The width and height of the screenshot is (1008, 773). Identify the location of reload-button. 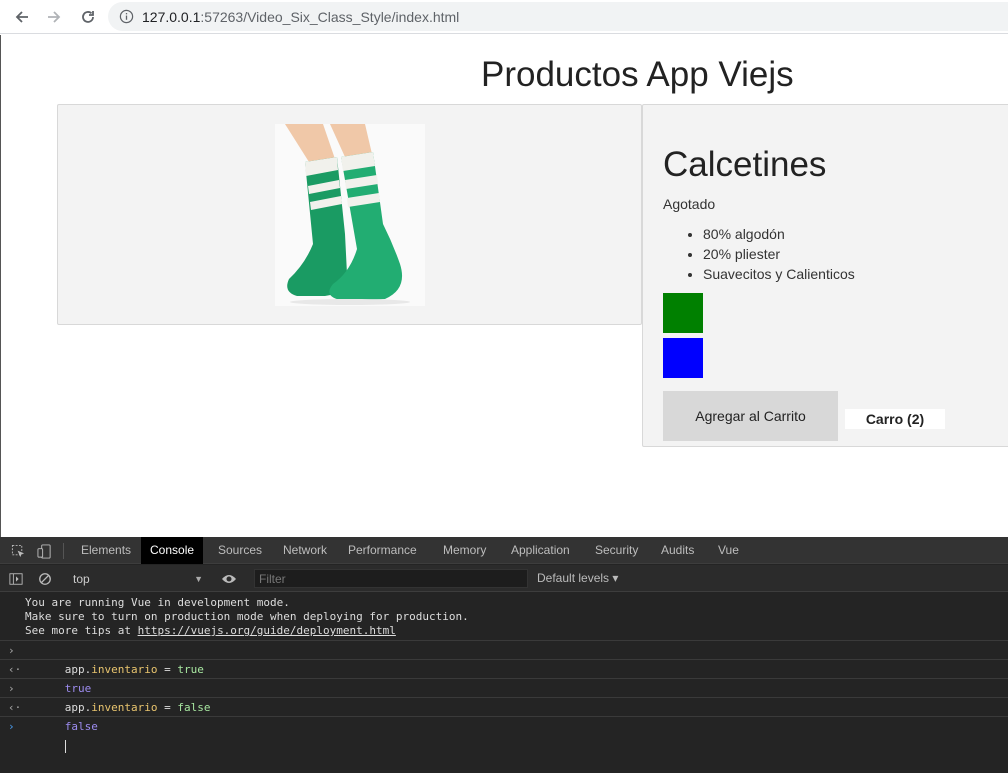
(88, 17).